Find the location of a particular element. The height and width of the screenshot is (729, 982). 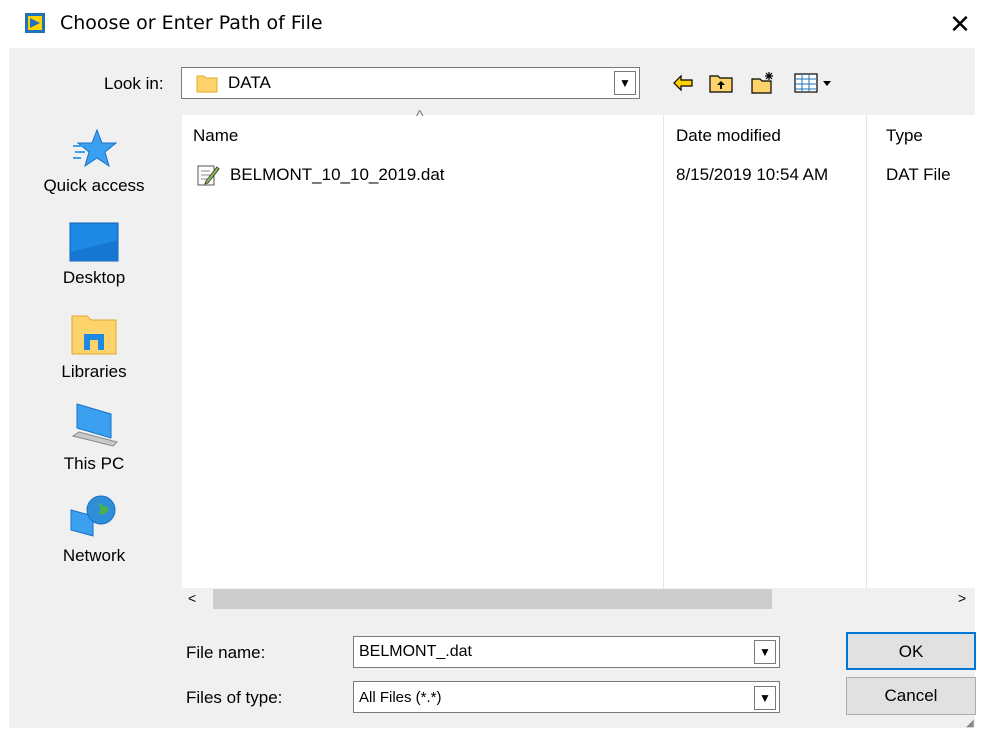

place-desktop: Desktop is located at coordinates (94, 255).